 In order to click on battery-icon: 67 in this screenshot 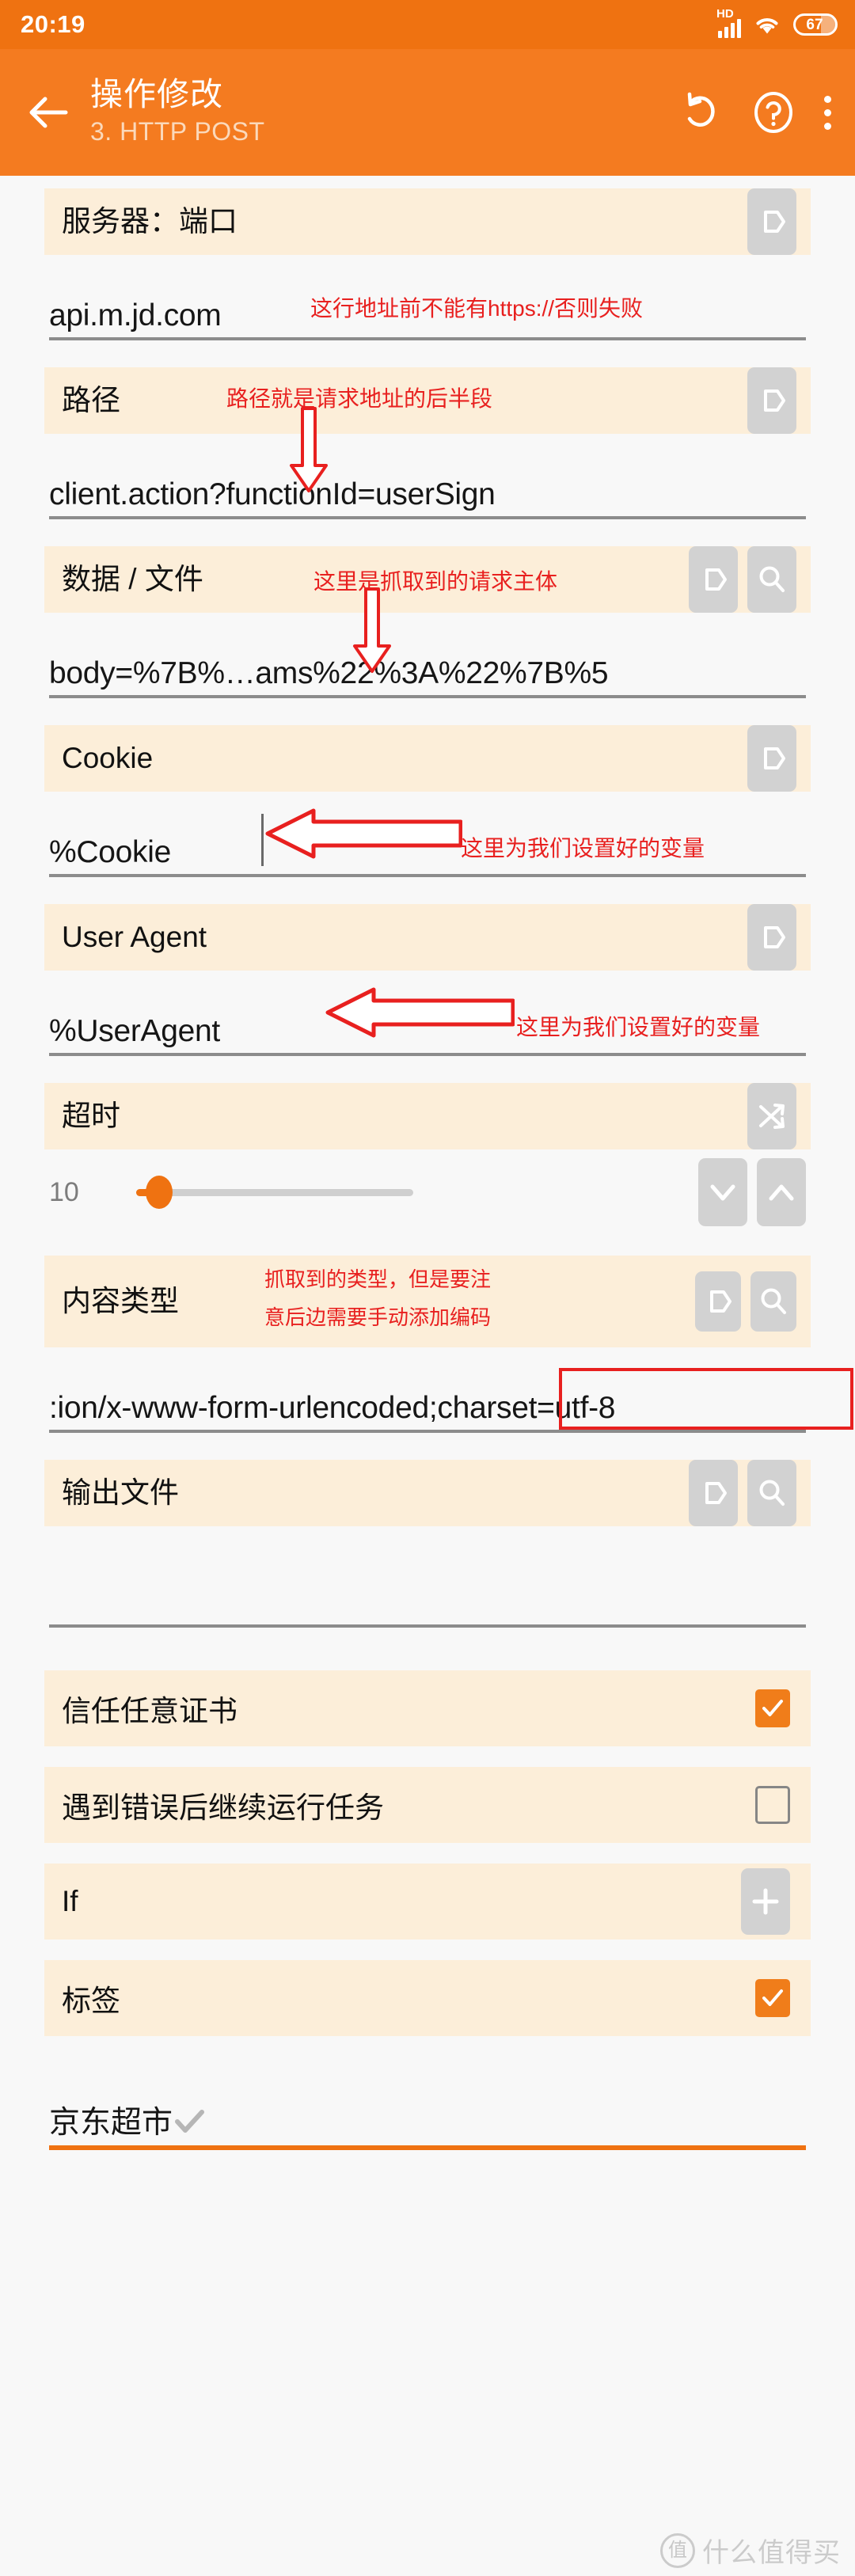, I will do `click(815, 24)`.